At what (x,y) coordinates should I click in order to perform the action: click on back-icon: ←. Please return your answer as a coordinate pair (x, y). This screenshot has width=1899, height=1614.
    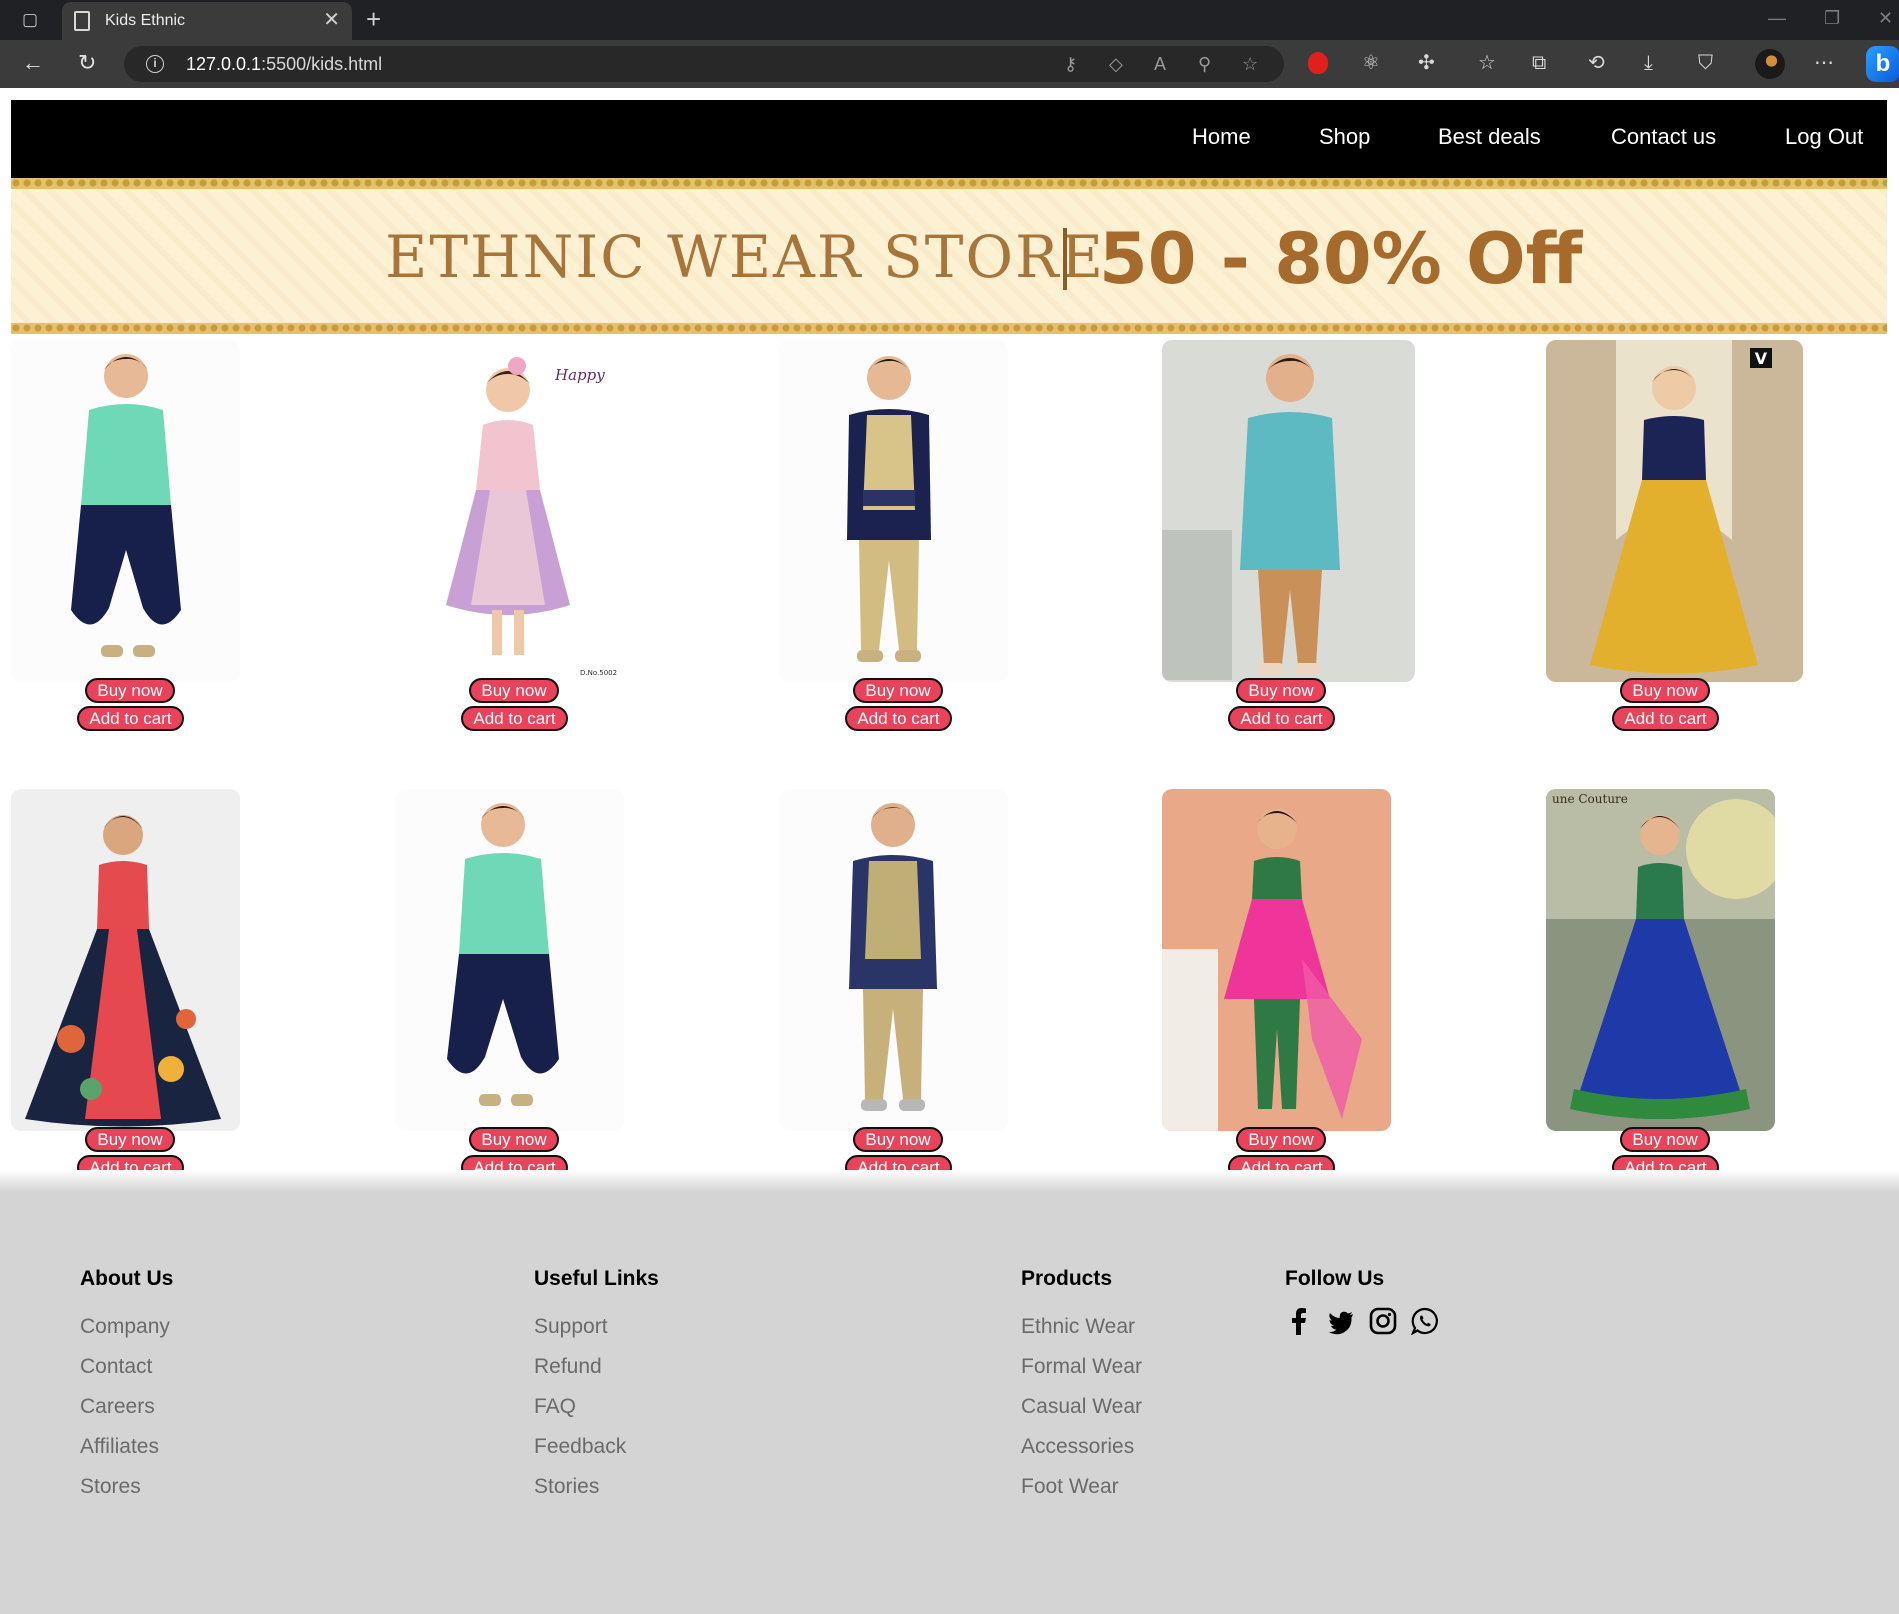
    Looking at the image, I should click on (33, 63).